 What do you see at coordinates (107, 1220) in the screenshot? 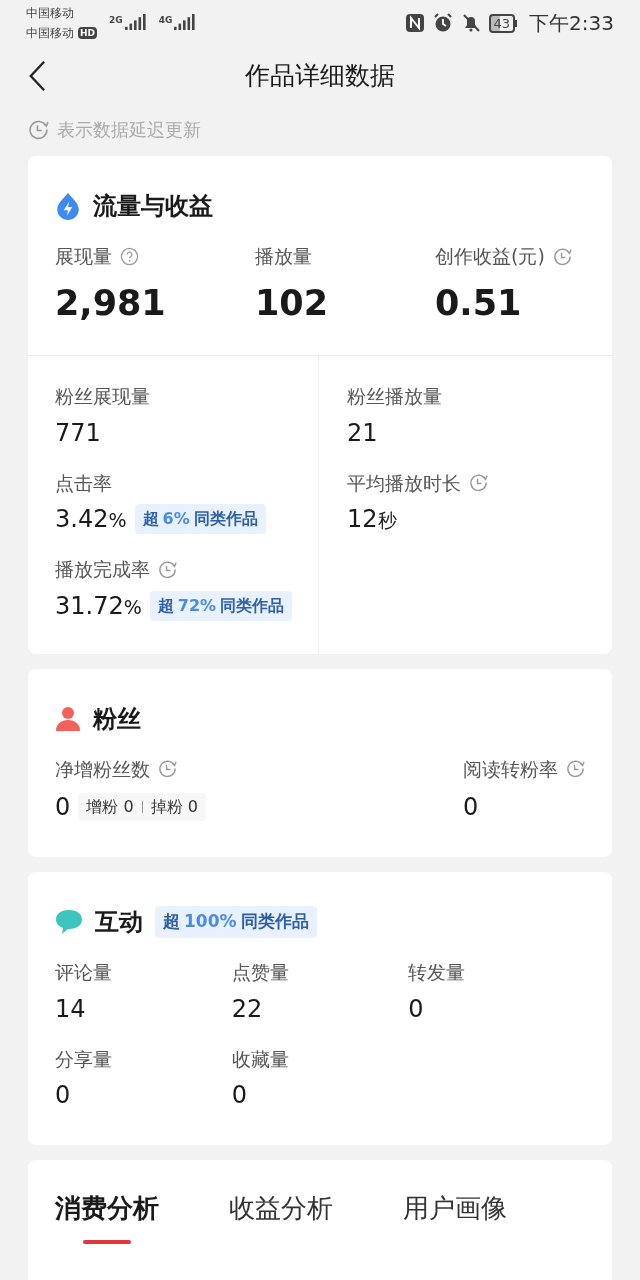
I see `analysis-tab: 消费分析` at bounding box center [107, 1220].